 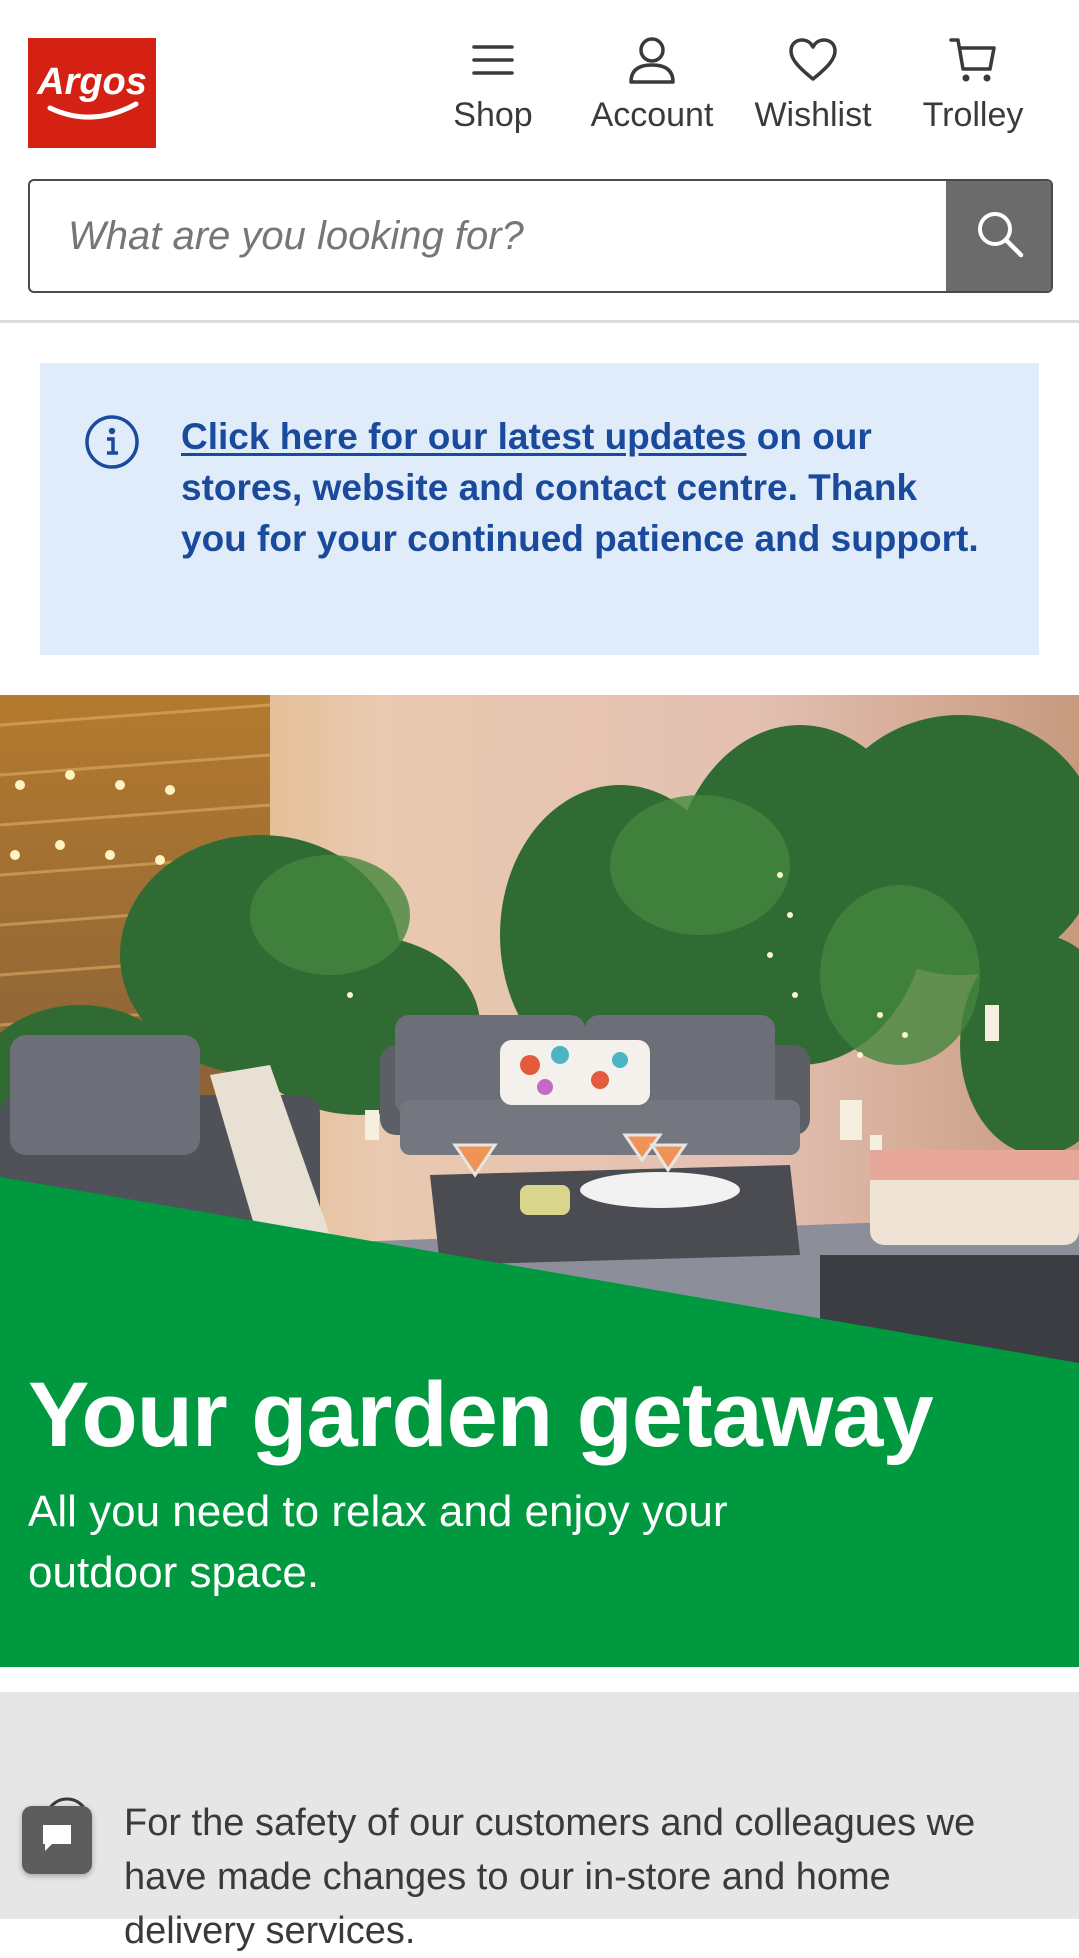 What do you see at coordinates (652, 115) in the screenshot?
I see `nav-account-label: Account` at bounding box center [652, 115].